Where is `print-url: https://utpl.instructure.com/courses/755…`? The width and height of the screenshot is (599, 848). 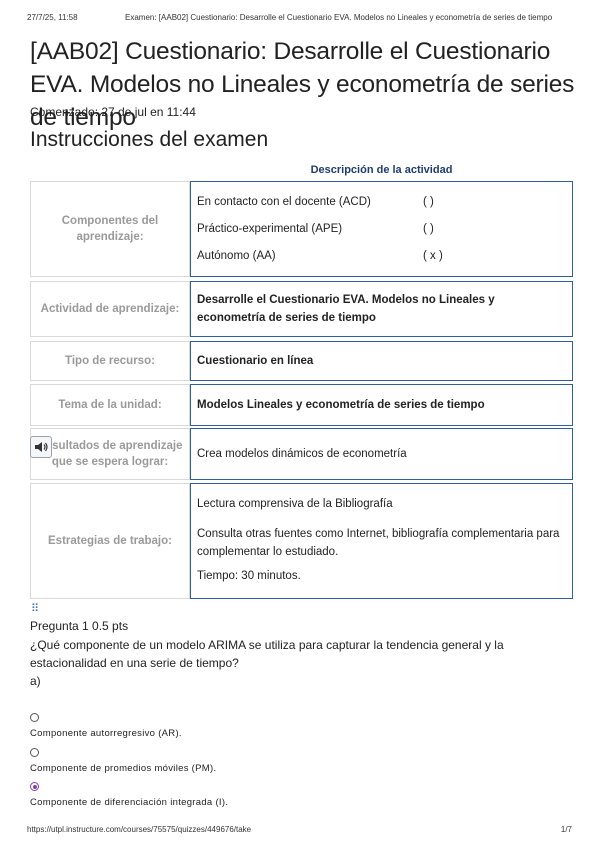
print-url: https://utpl.instructure.com/courses/755… is located at coordinates (139, 829).